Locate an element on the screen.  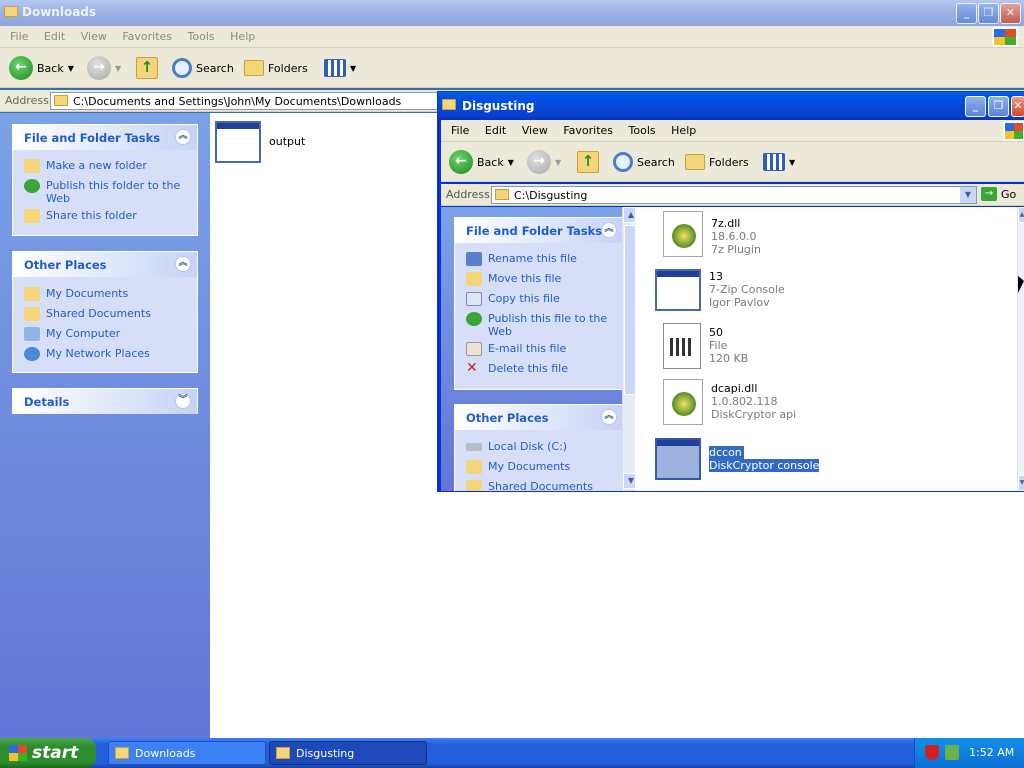
email-file-link: E-mail this file is located at coordinates (516, 349).